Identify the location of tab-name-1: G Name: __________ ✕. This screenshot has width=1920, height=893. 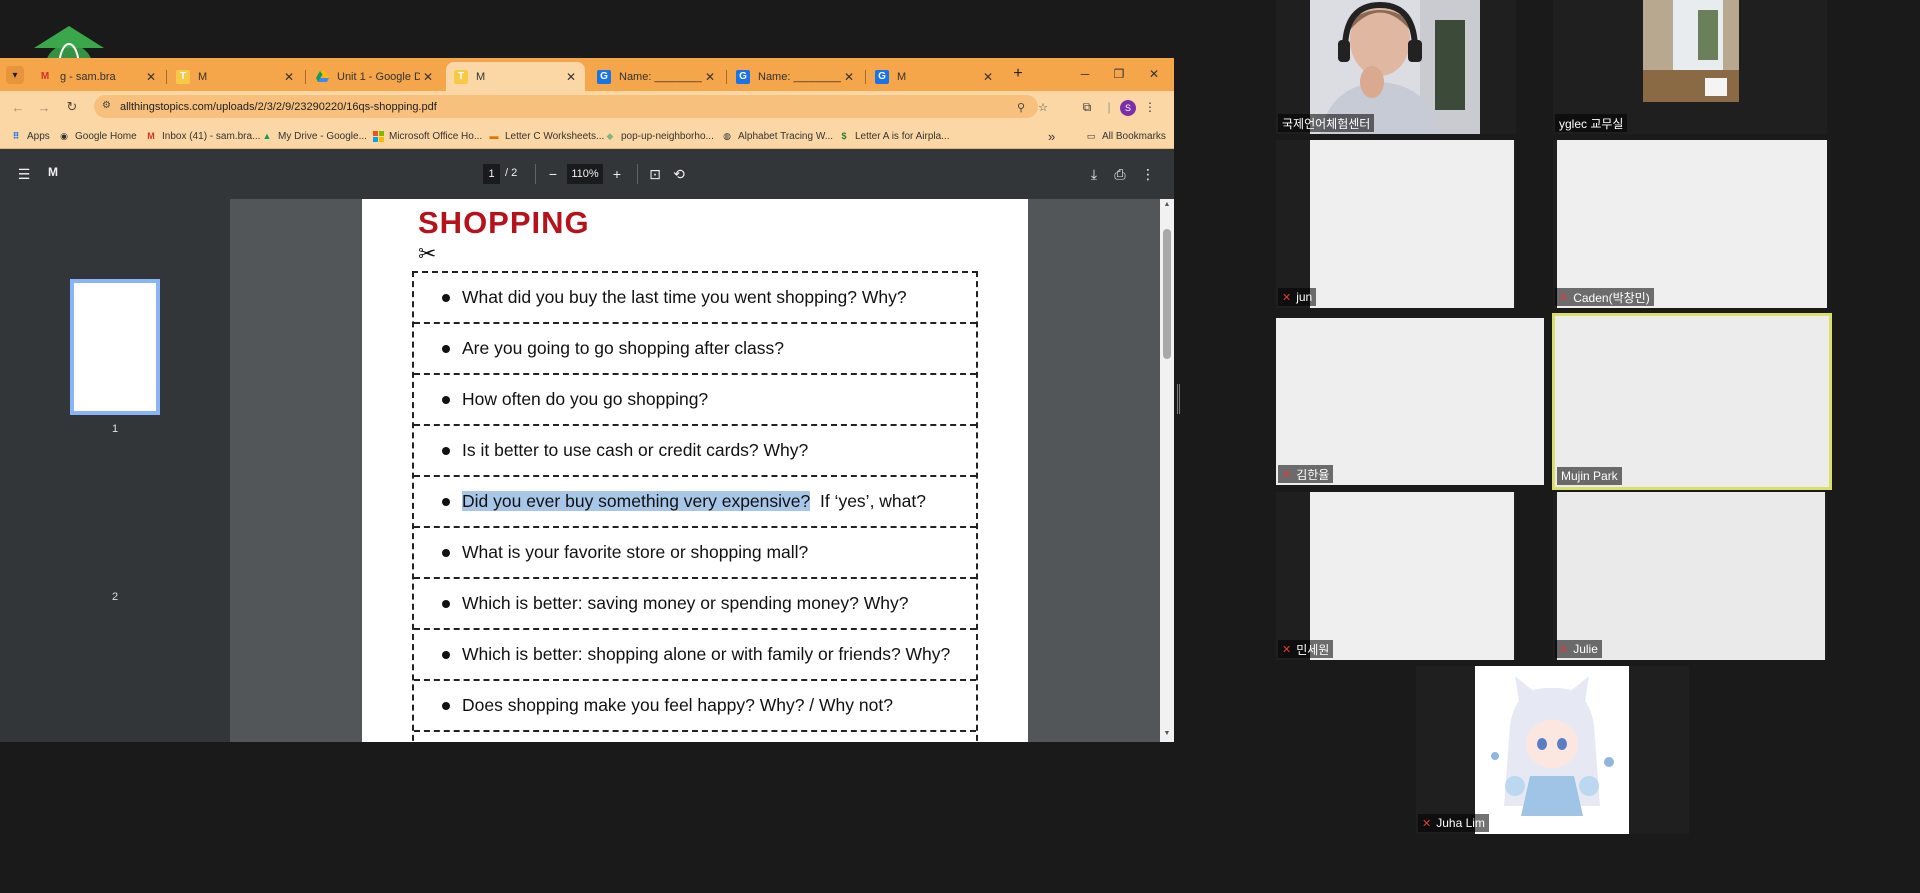
(656, 76).